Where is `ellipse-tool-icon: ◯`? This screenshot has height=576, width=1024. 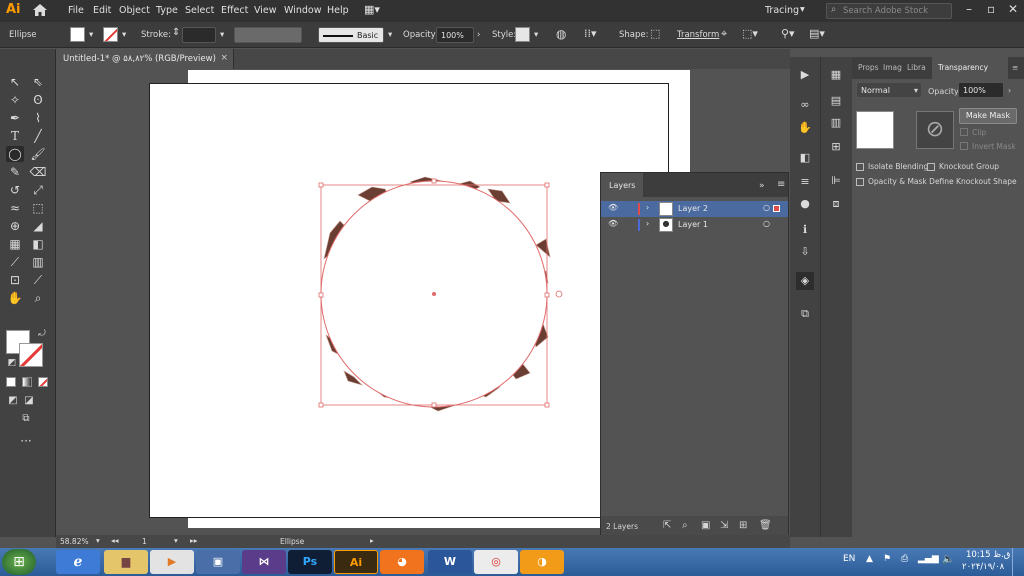
ellipse-tool-icon: ◯ is located at coordinates (15, 154).